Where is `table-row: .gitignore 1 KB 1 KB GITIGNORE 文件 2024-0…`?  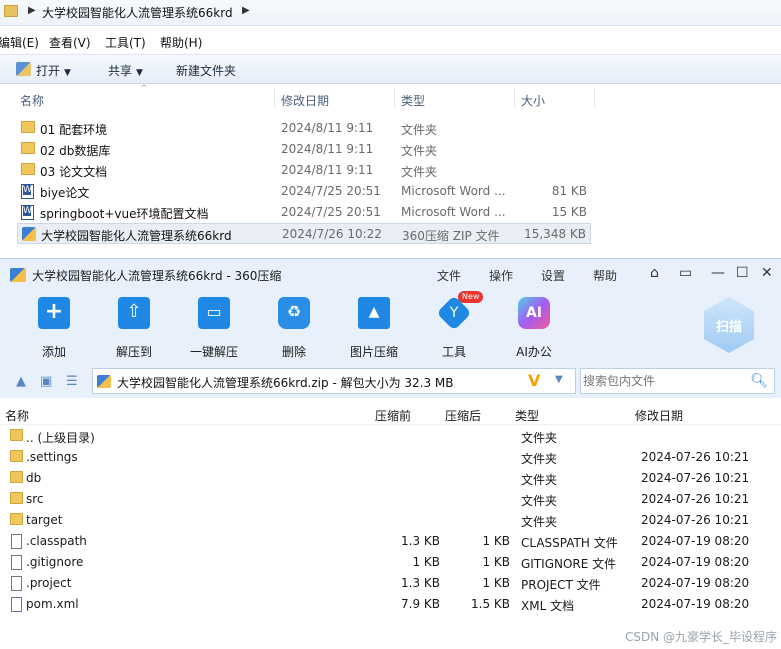
table-row: .gitignore 1 KB 1 KB GITIGNORE 文件 2024-0… is located at coordinates (389, 562).